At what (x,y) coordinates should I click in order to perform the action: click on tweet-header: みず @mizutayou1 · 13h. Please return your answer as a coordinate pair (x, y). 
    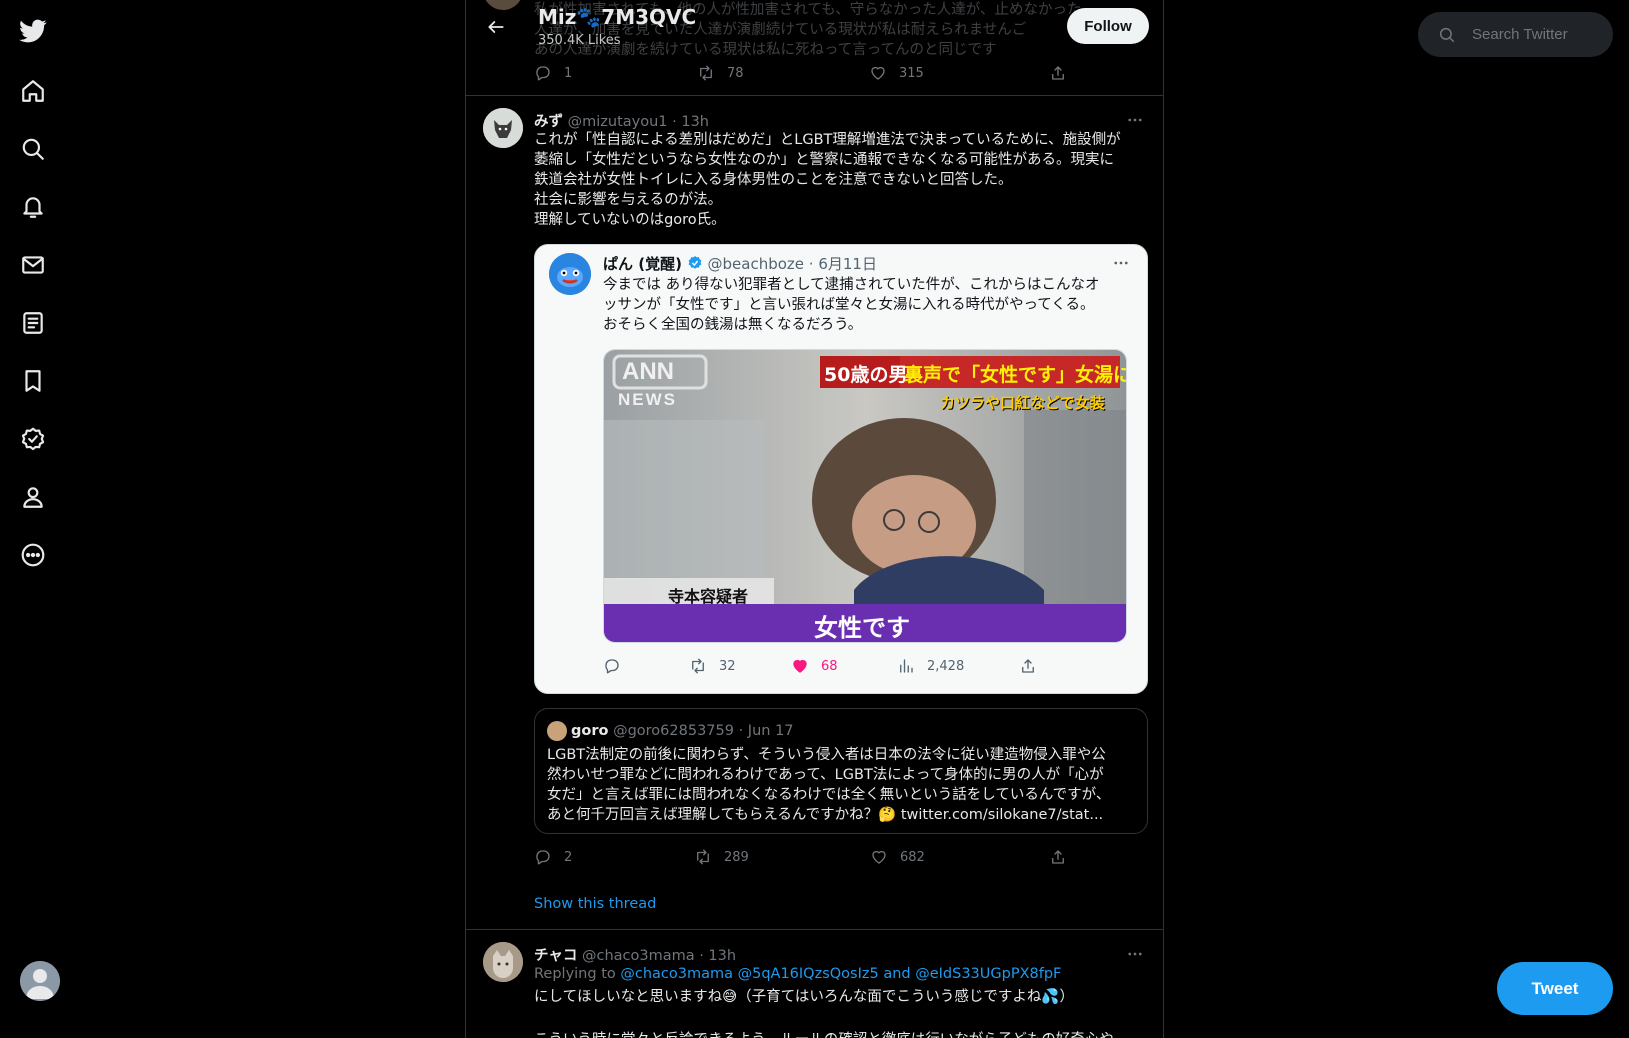
    Looking at the image, I should click on (621, 120).